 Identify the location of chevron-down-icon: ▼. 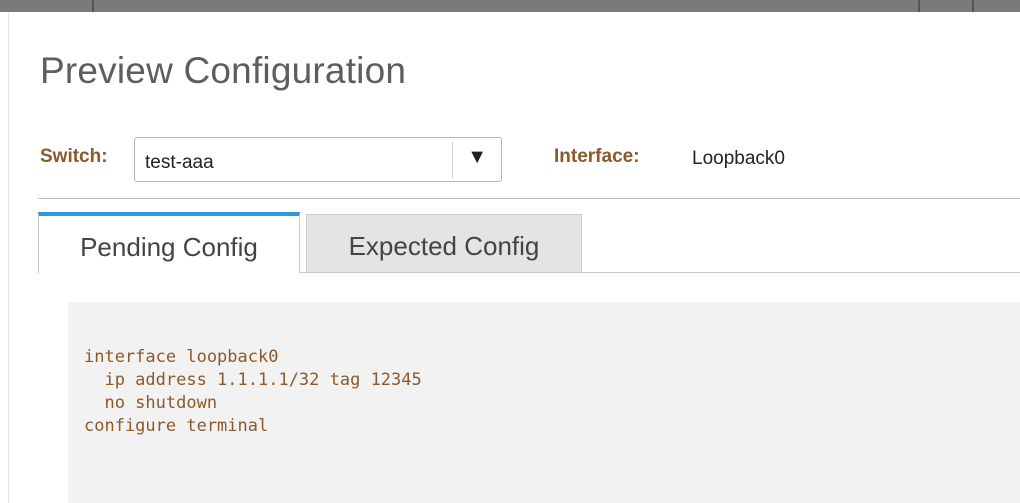
(477, 157).